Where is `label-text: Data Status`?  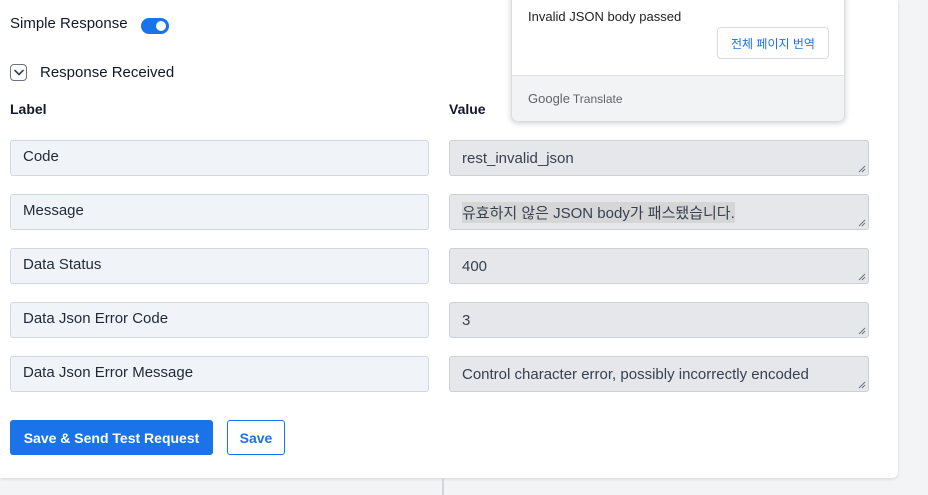 label-text: Data Status is located at coordinates (62, 264).